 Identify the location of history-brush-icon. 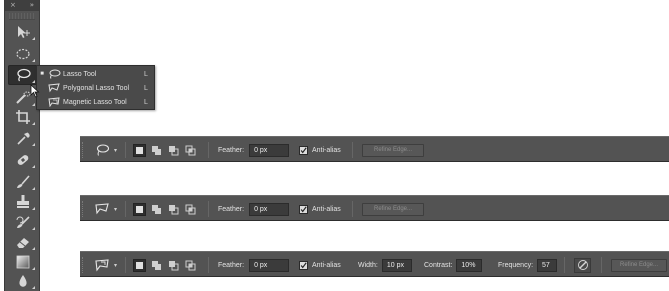
(23, 222).